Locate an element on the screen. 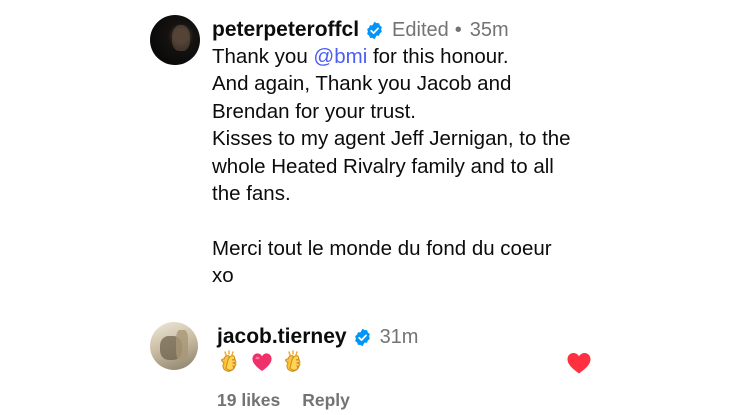 This screenshot has width=740, height=415. pink-heart-icon is located at coordinates (262, 362).